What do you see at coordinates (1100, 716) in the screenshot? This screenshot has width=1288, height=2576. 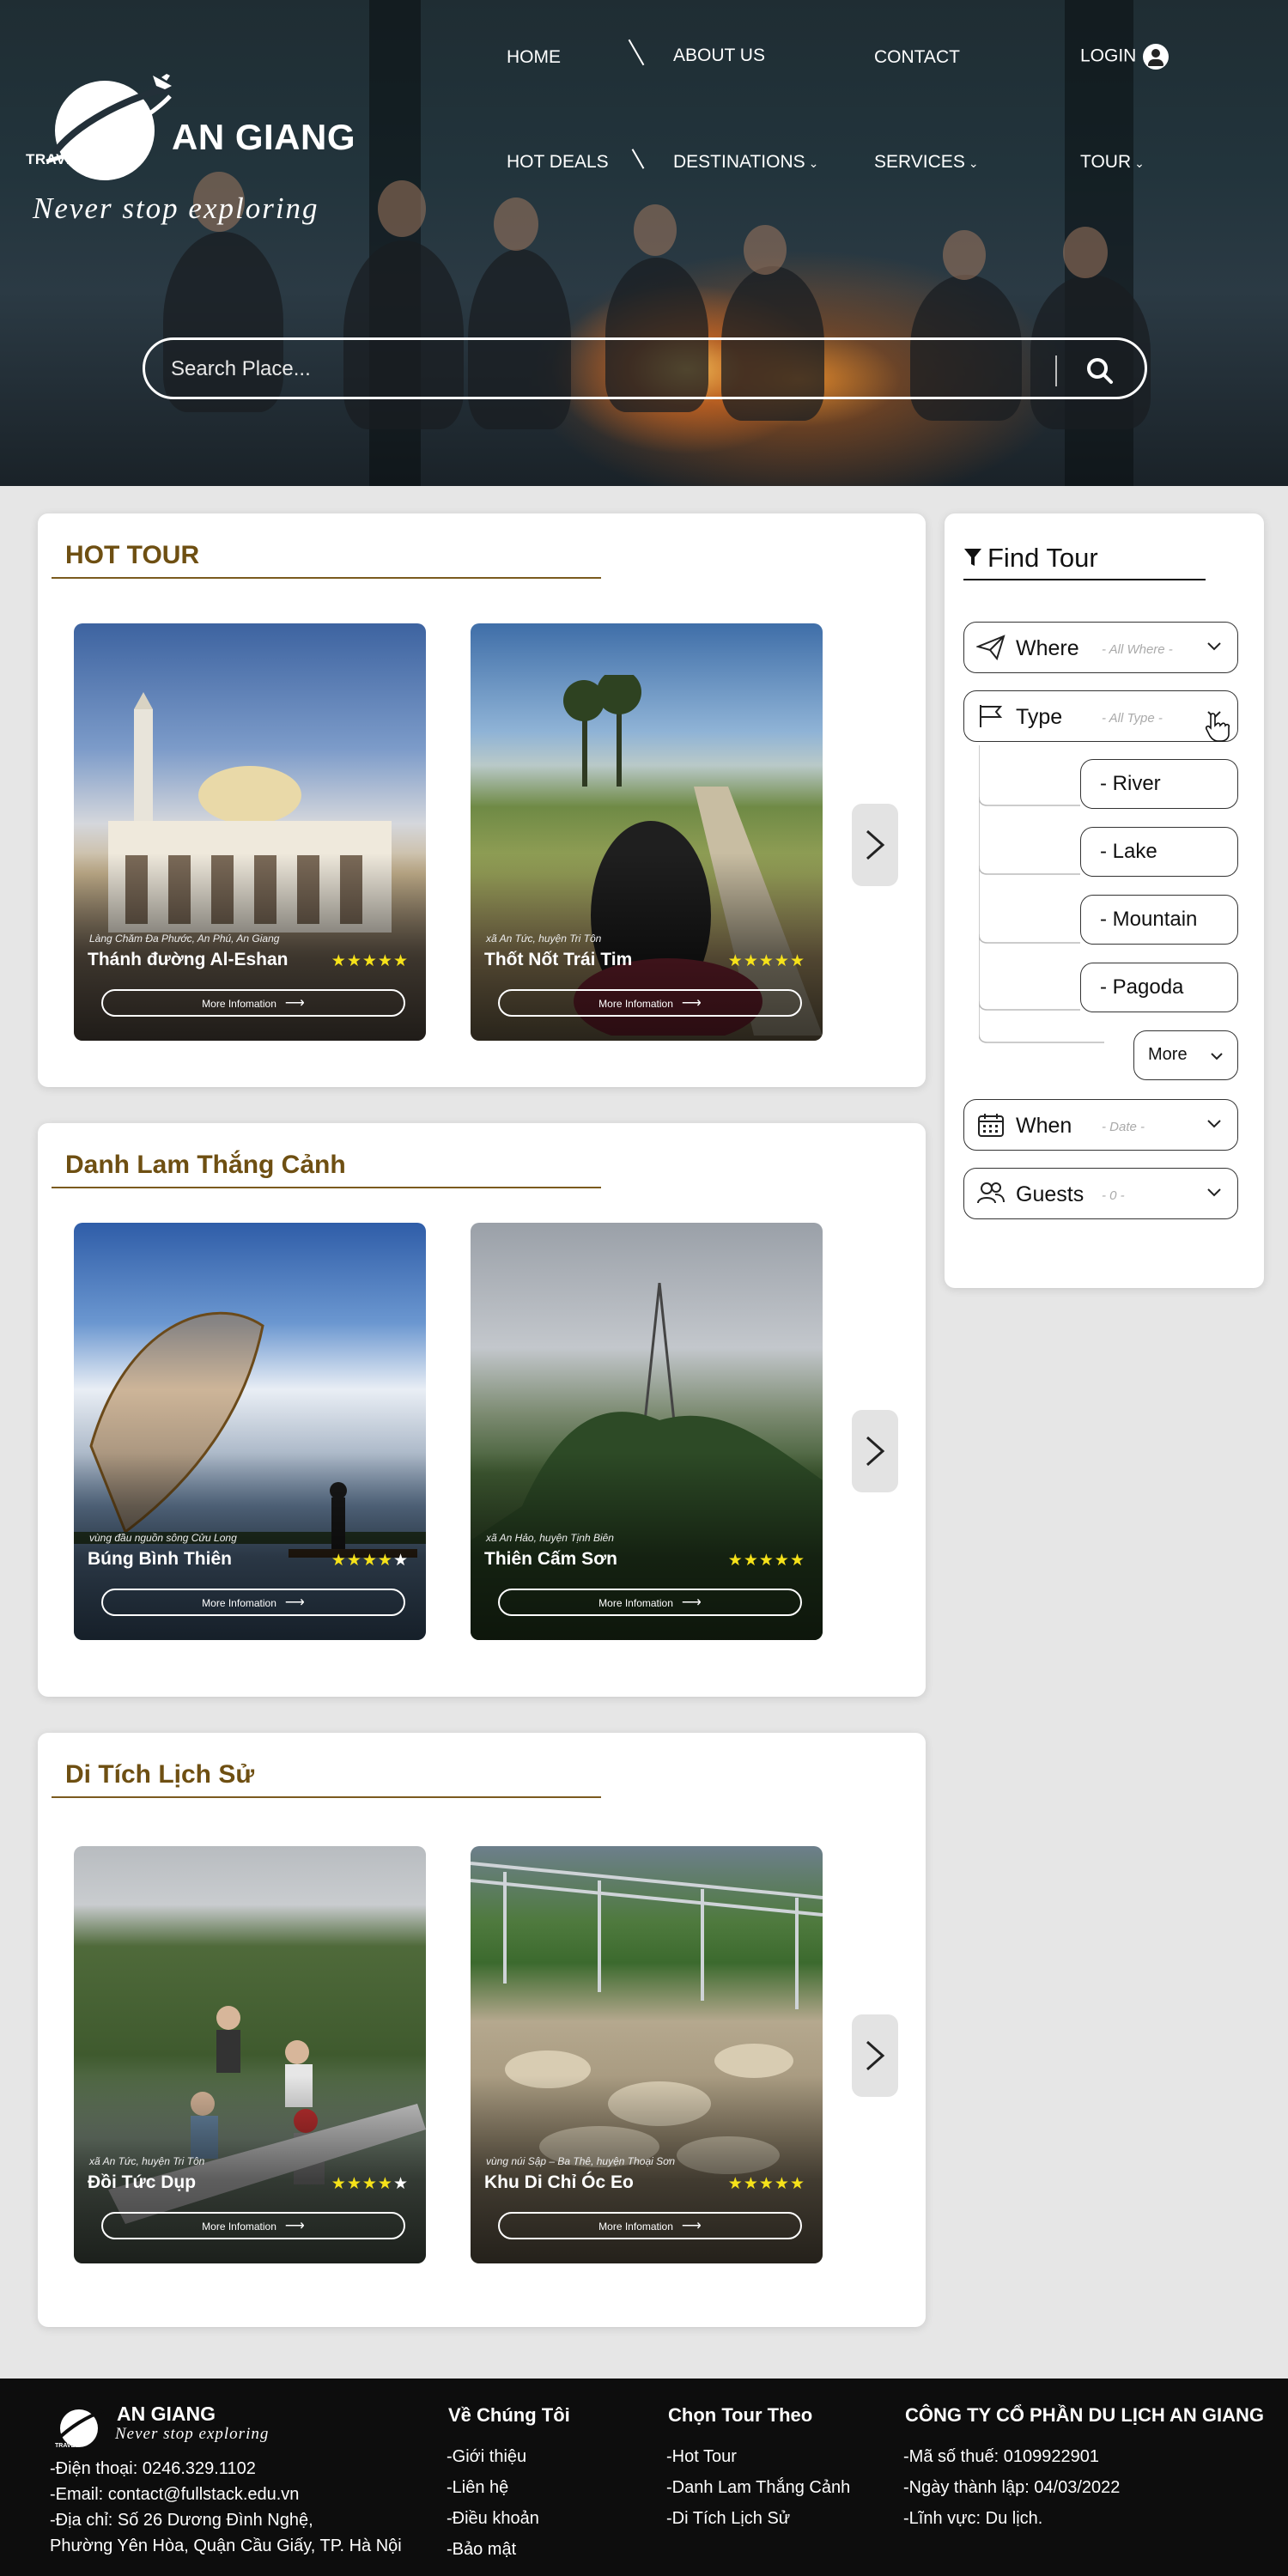 I see `type-select: Type - All Type -` at bounding box center [1100, 716].